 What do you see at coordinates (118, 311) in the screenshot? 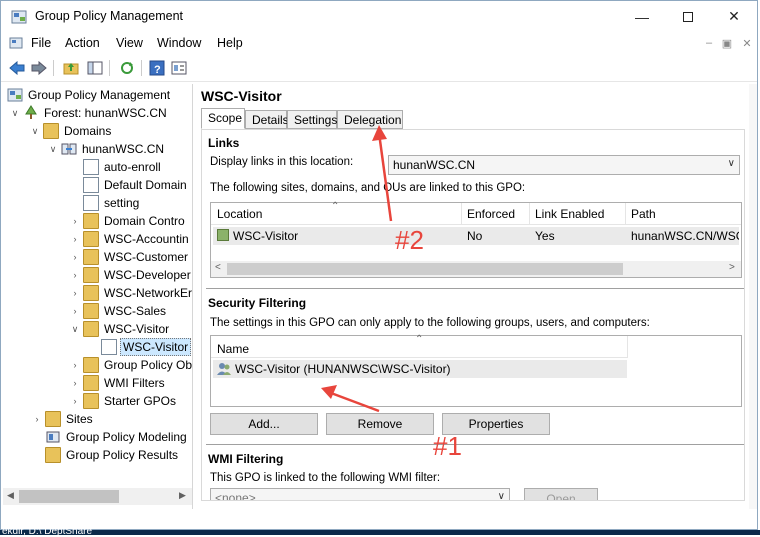
I see `tree-item-ou: › WSC-Sales` at bounding box center [118, 311].